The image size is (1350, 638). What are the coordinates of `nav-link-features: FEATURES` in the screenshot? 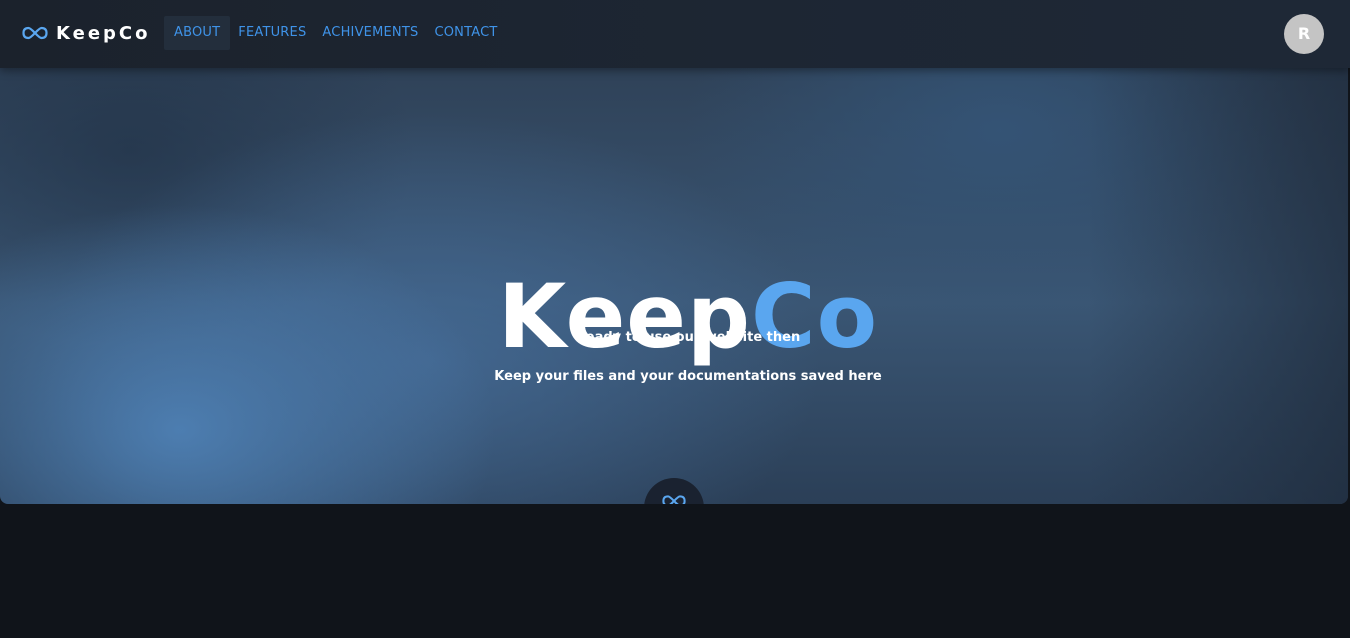 It's located at (272, 33).